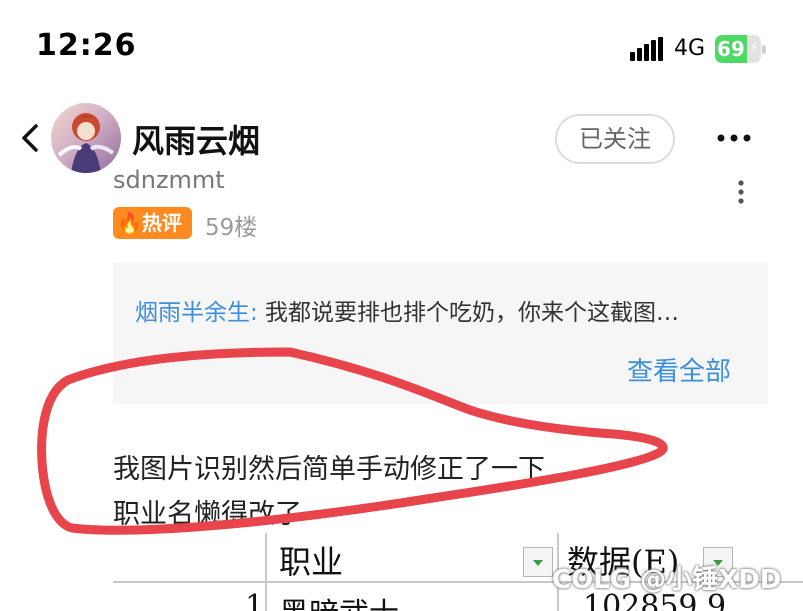  What do you see at coordinates (329, 492) in the screenshot?
I see `comment-body: 我图片识别然后简单手动修正了一下 职业名懒得改了` at bounding box center [329, 492].